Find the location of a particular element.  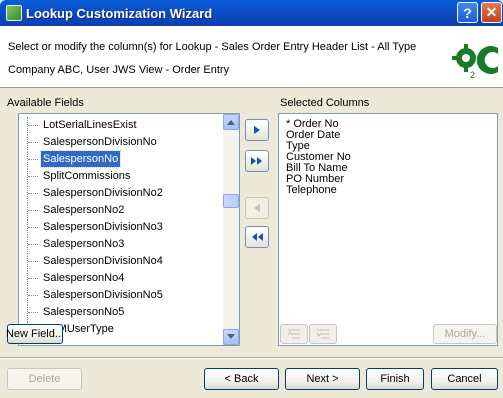

chevron-down-icon is located at coordinates (231, 336).